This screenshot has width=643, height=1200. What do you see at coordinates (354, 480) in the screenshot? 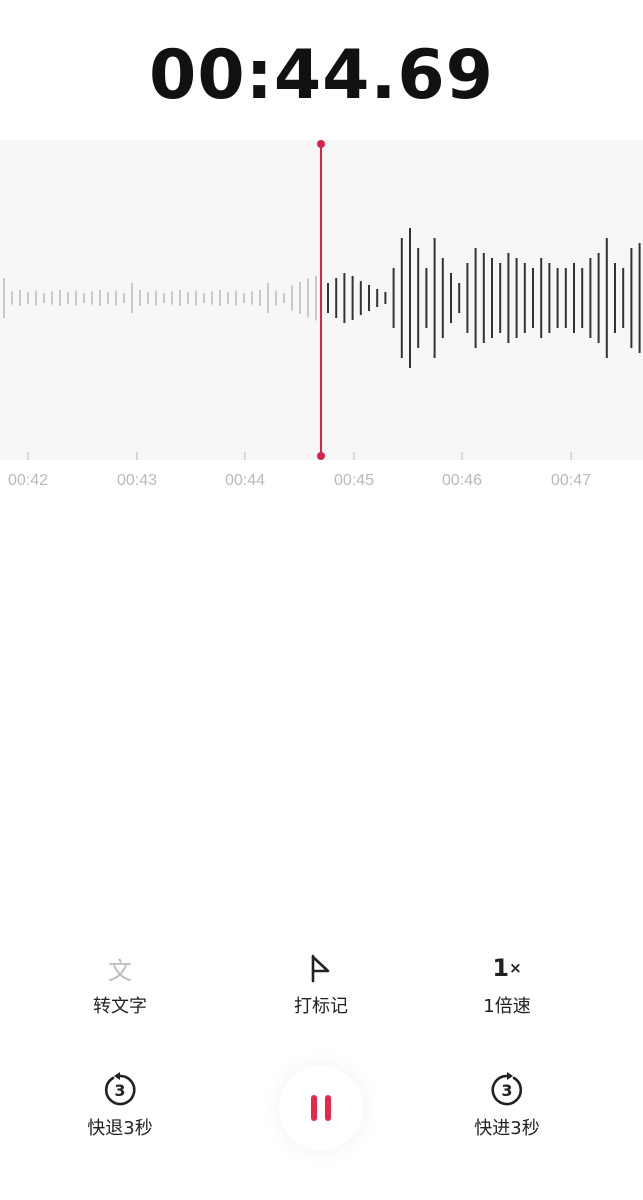
I see `tick-label: 00:45` at bounding box center [354, 480].